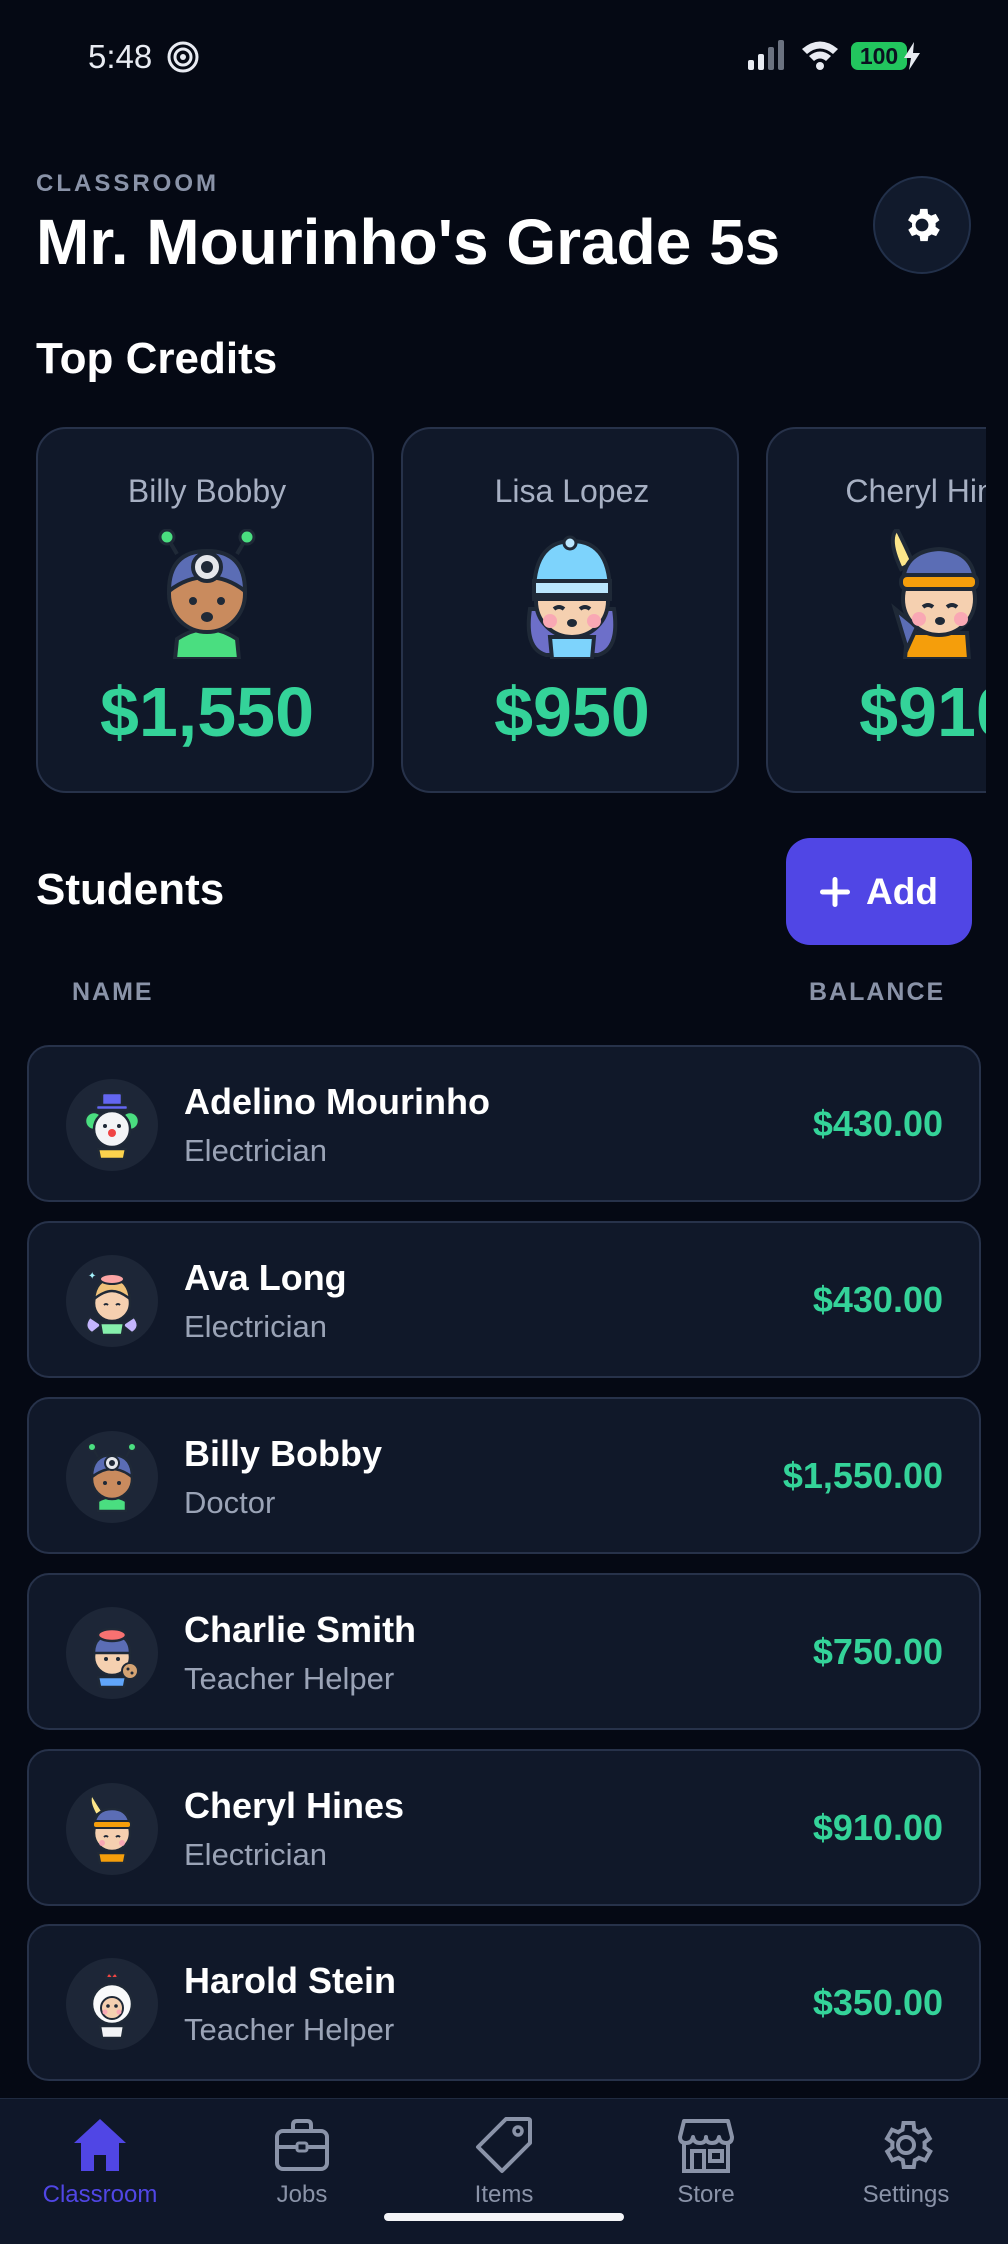 The height and width of the screenshot is (2244, 1008). Describe the element at coordinates (835, 891) in the screenshot. I see `plus-icon` at that location.